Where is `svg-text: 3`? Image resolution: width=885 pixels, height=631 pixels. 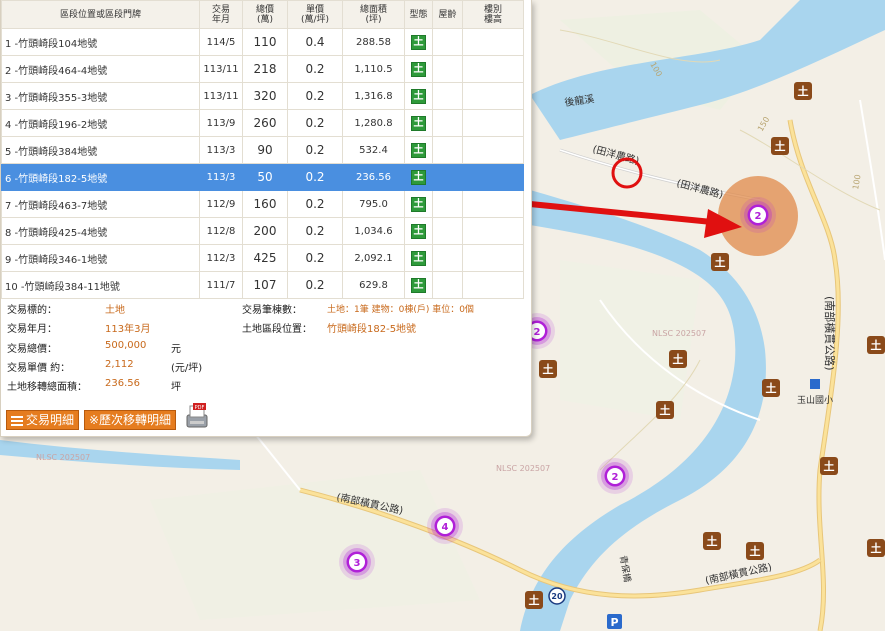 svg-text: 3 is located at coordinates (357, 563).